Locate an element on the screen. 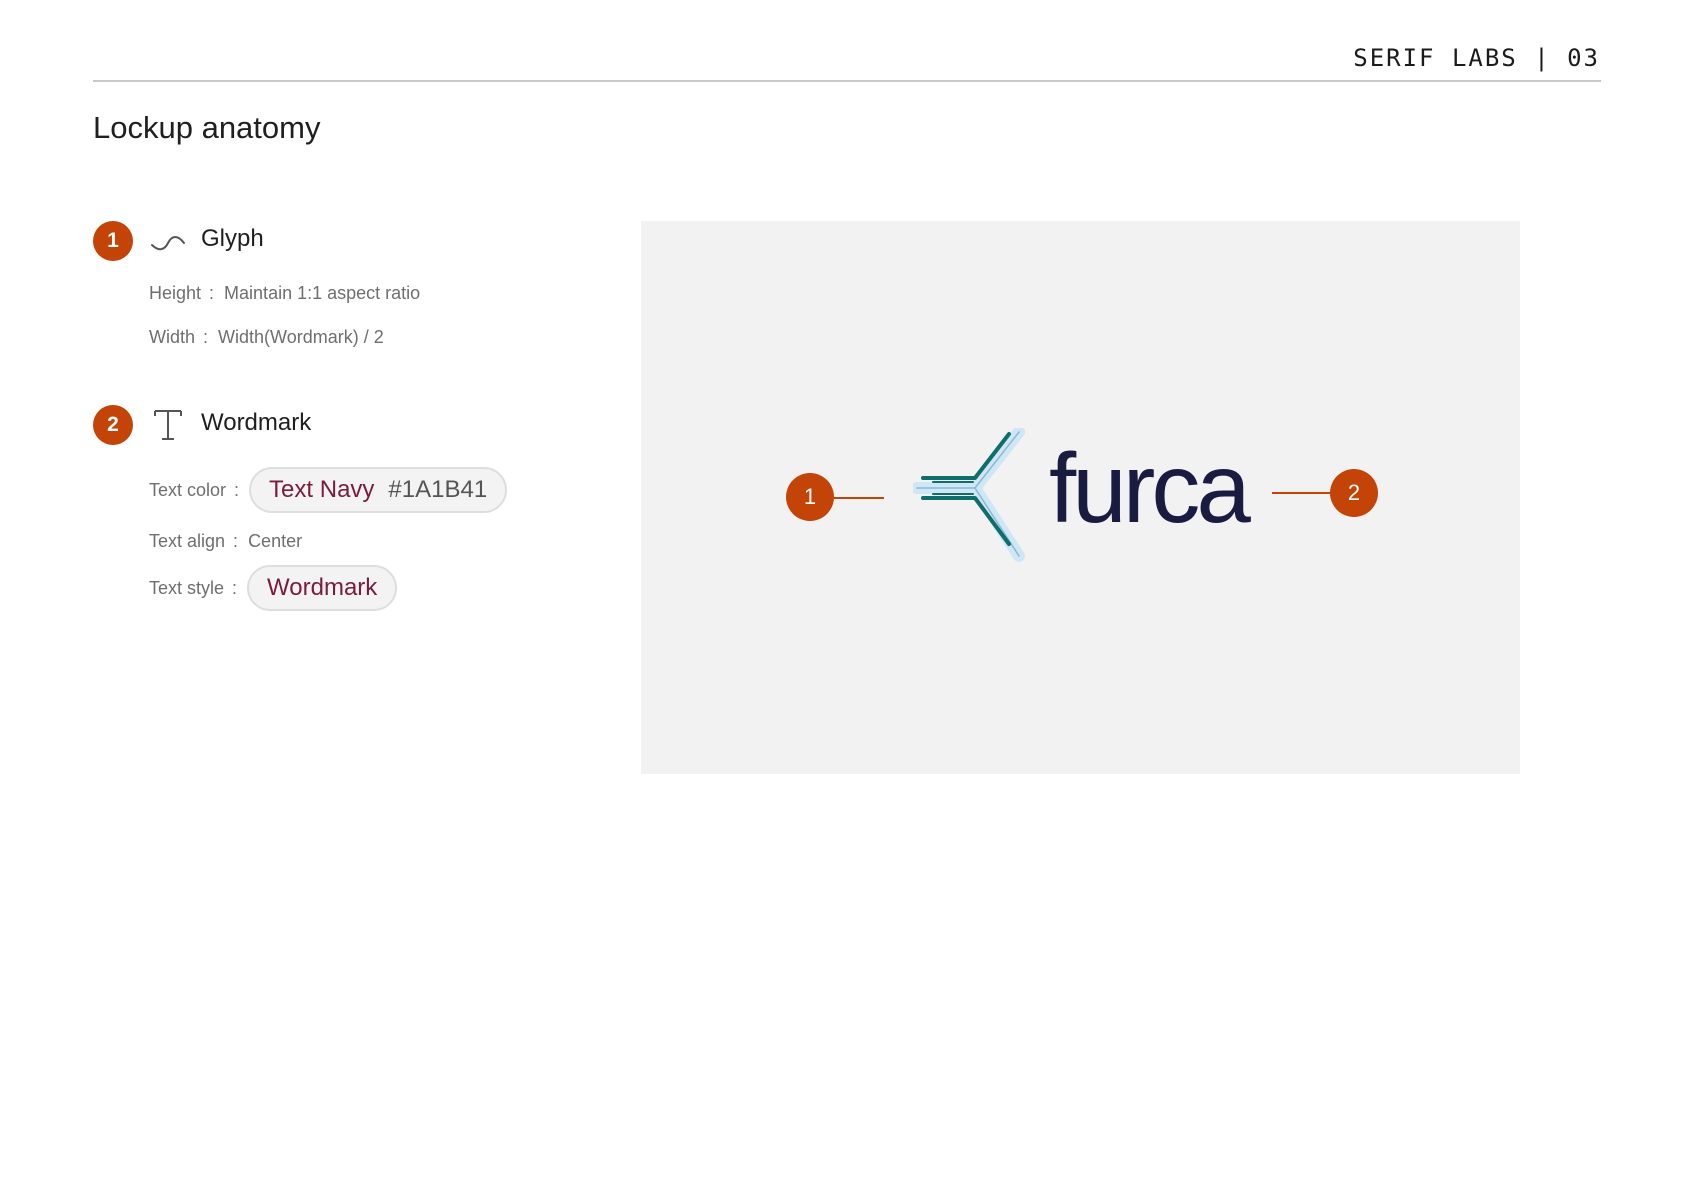 The height and width of the screenshot is (1190, 1684). section-title: Wordmark is located at coordinates (256, 422).